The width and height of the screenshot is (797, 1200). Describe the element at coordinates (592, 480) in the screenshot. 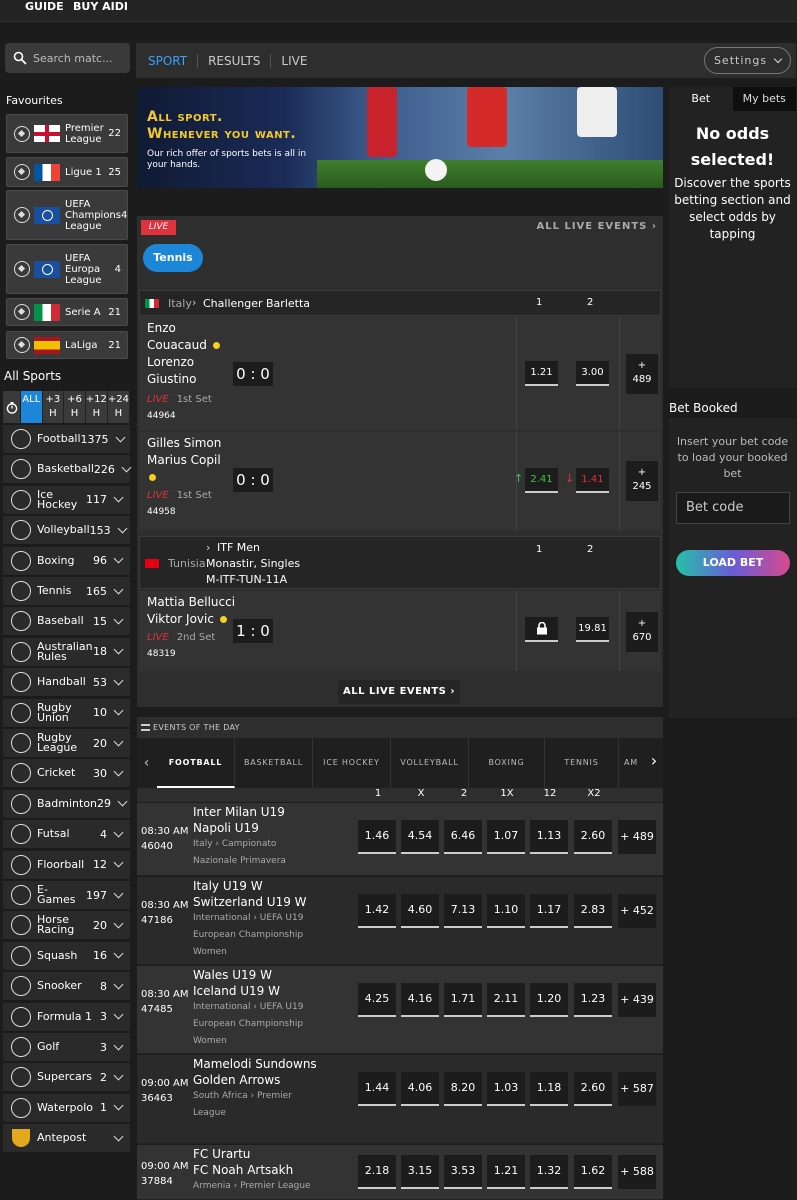

I see `odd-button-2: 1.41` at that location.